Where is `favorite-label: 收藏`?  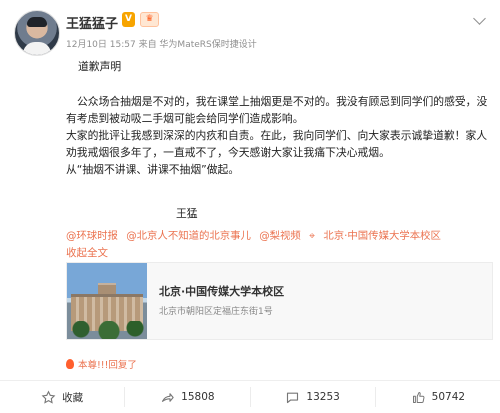 favorite-label: 收藏 is located at coordinates (73, 397).